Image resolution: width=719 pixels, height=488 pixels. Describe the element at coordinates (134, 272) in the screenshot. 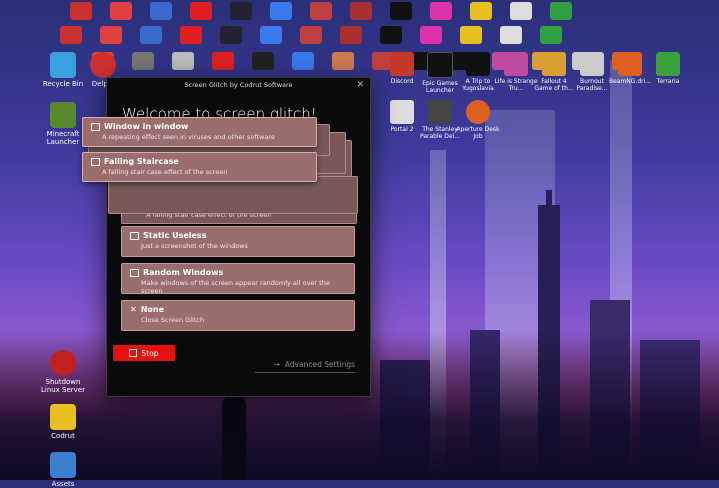

I see `windows-icon` at that location.